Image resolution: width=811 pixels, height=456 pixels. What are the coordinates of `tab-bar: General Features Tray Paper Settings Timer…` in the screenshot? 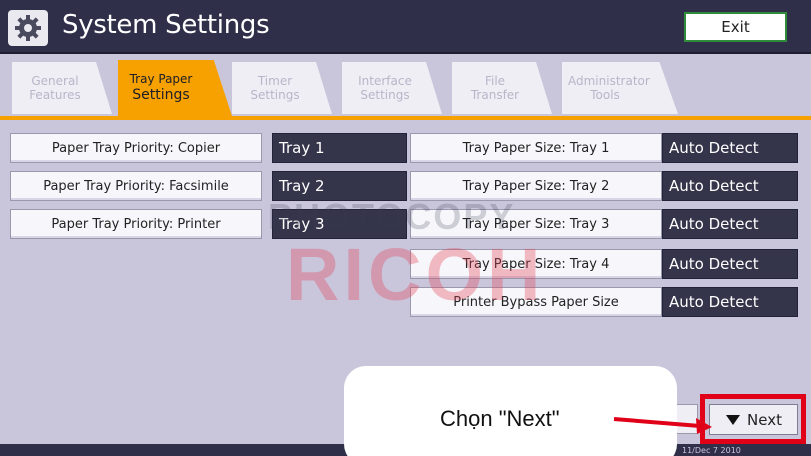 It's located at (405, 88).